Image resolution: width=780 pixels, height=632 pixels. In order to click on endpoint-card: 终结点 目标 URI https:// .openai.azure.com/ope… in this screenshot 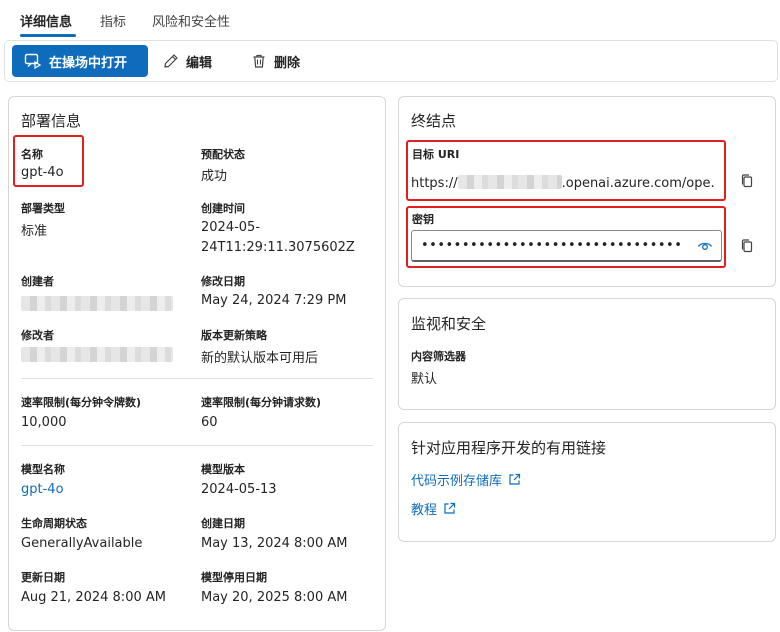, I will do `click(587, 191)`.